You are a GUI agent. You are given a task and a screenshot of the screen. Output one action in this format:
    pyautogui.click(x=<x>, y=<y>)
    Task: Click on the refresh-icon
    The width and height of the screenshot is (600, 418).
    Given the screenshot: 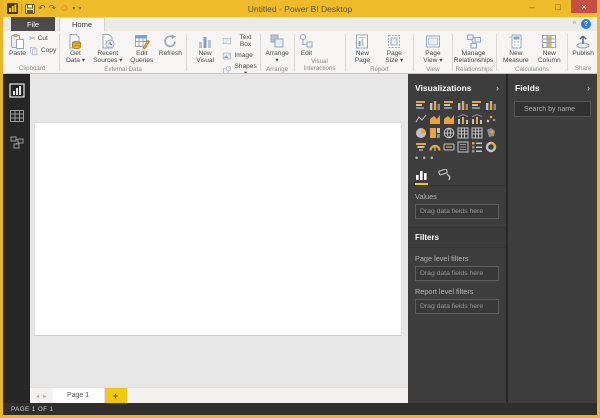 What is the action you would take?
    pyautogui.click(x=170, y=41)
    